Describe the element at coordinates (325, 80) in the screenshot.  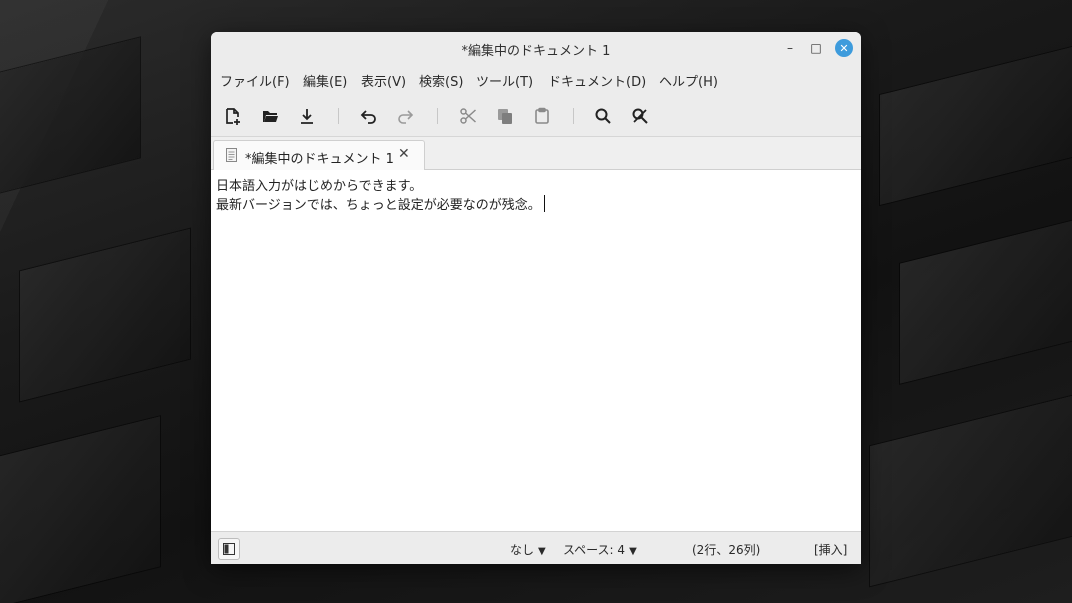
I see `menu-edit: 編集(E)` at that location.